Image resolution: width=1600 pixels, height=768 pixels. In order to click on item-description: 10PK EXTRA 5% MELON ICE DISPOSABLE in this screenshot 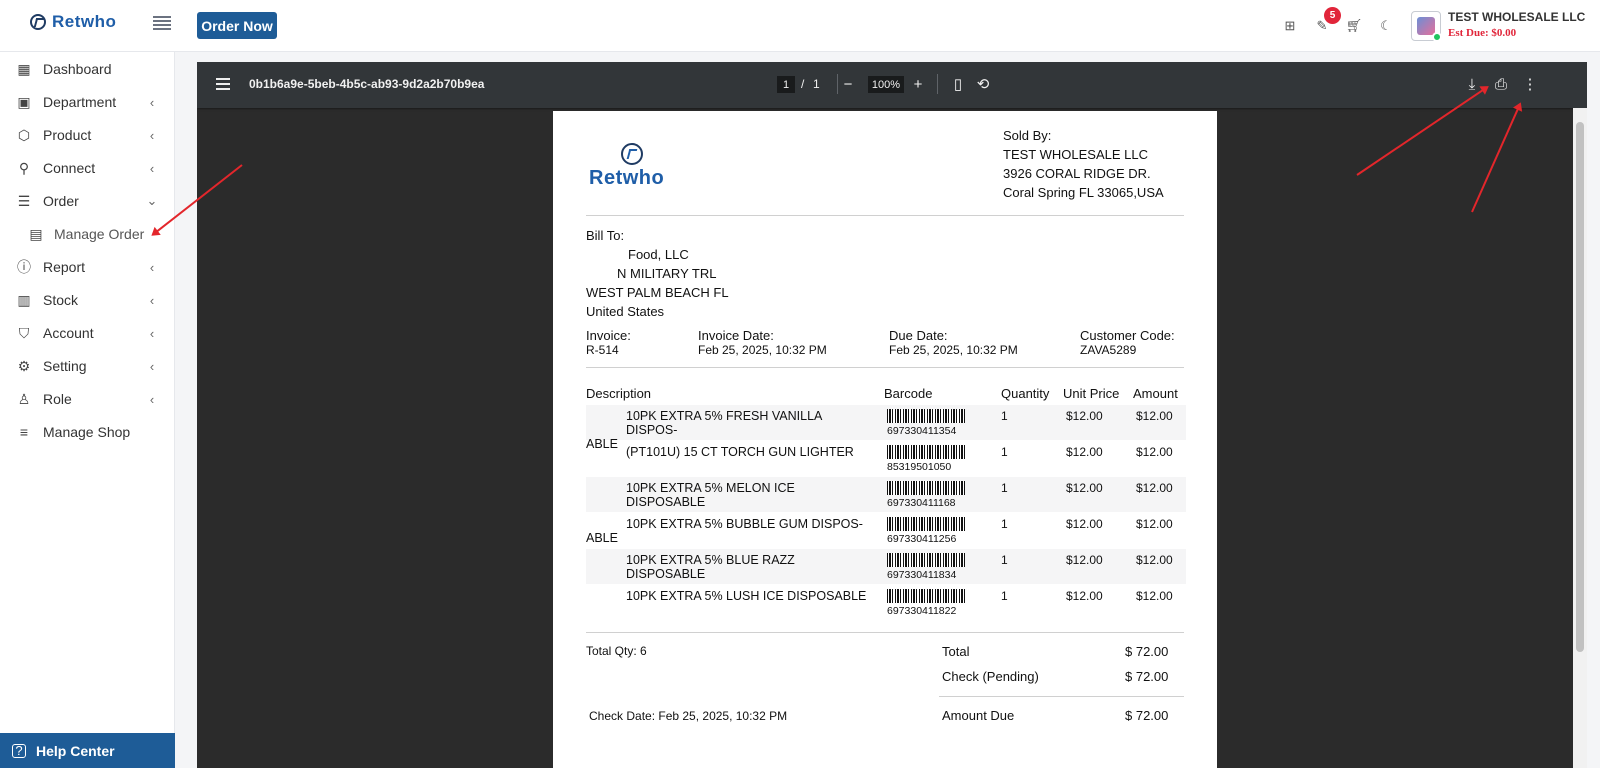, I will do `click(731, 495)`.